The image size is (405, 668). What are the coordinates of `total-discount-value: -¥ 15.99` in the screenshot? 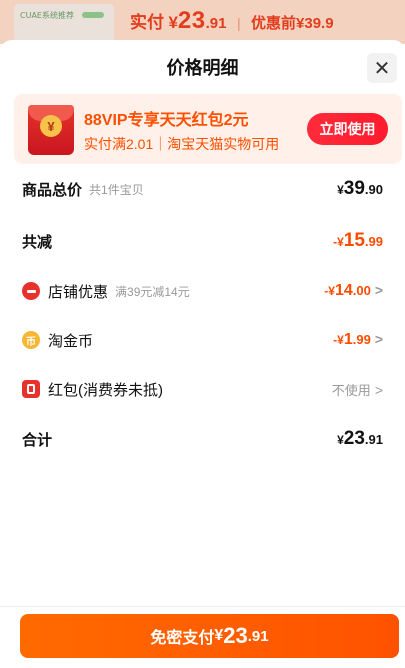 It's located at (358, 241).